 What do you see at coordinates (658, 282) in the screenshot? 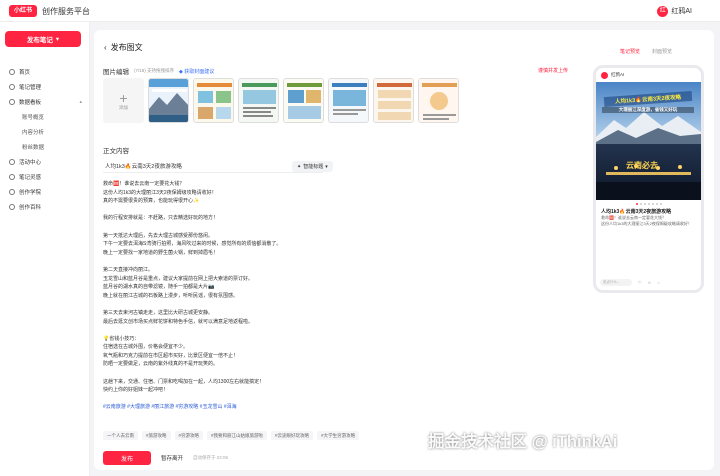
I see `comment-icon: ◌` at bounding box center [658, 282].